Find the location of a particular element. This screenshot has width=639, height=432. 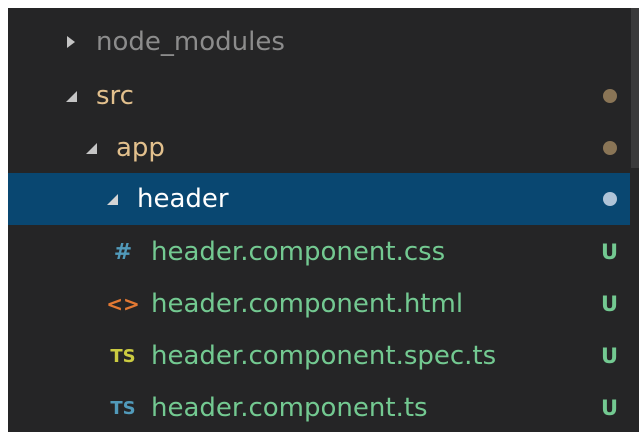

tree-item-app: app is located at coordinates (319, 148).